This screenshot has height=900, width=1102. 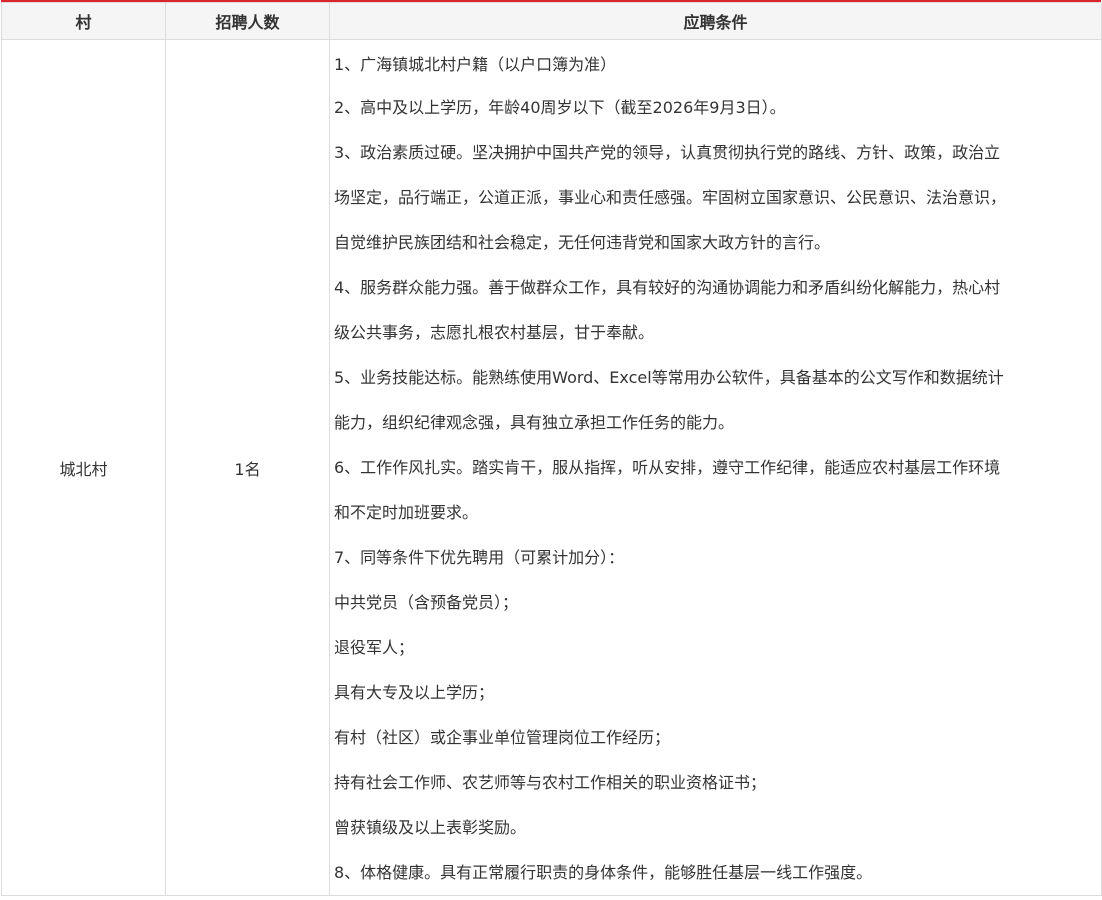 I want to click on condition-line-14: 退役军人；, so click(x=374, y=647).